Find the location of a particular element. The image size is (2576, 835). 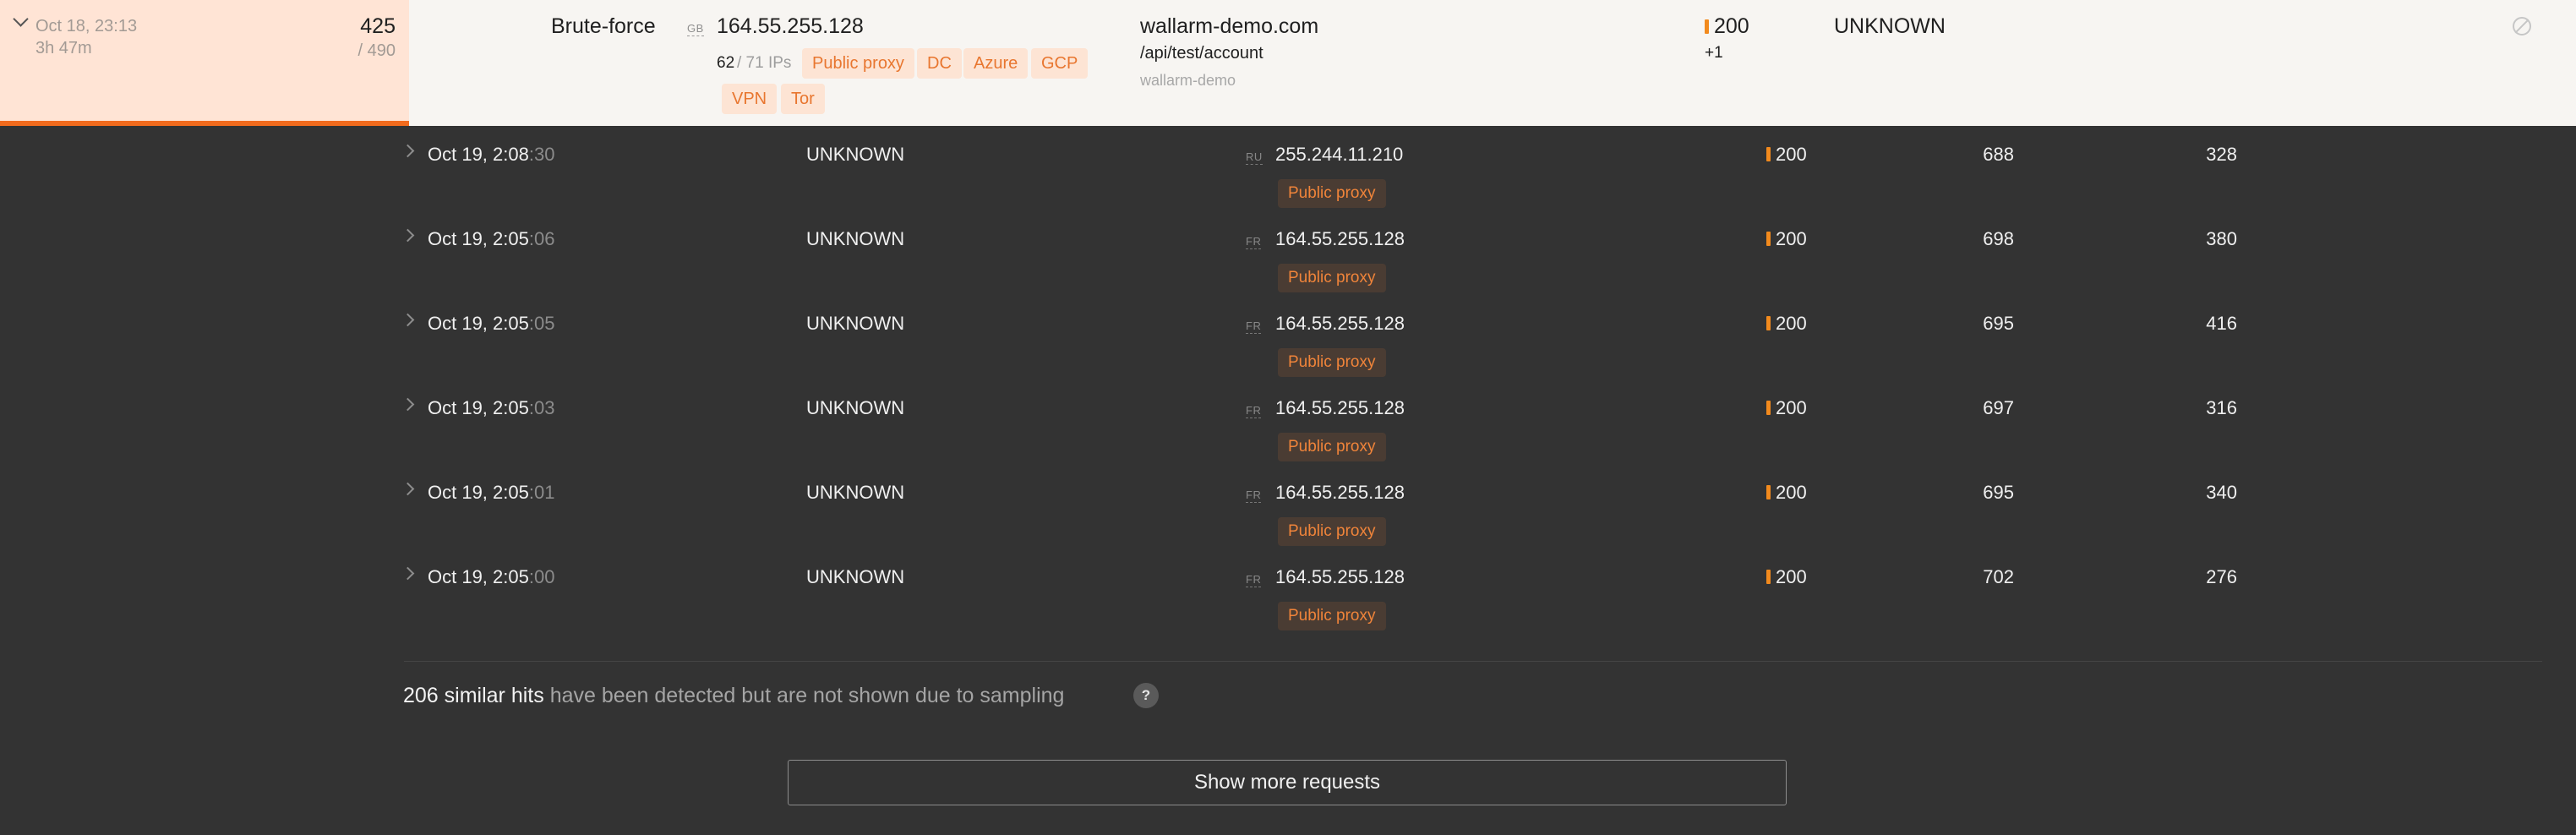

attack-path: /api/test/account is located at coordinates (1201, 53).